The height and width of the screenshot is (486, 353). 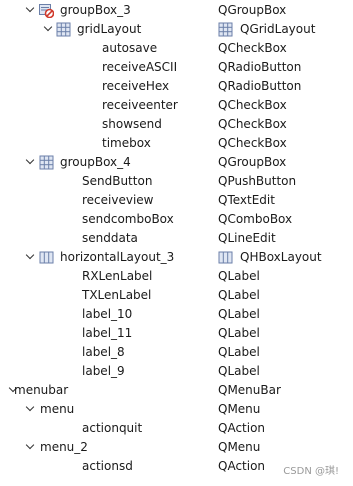 I want to click on class-name: QPushButton, so click(x=257, y=181).